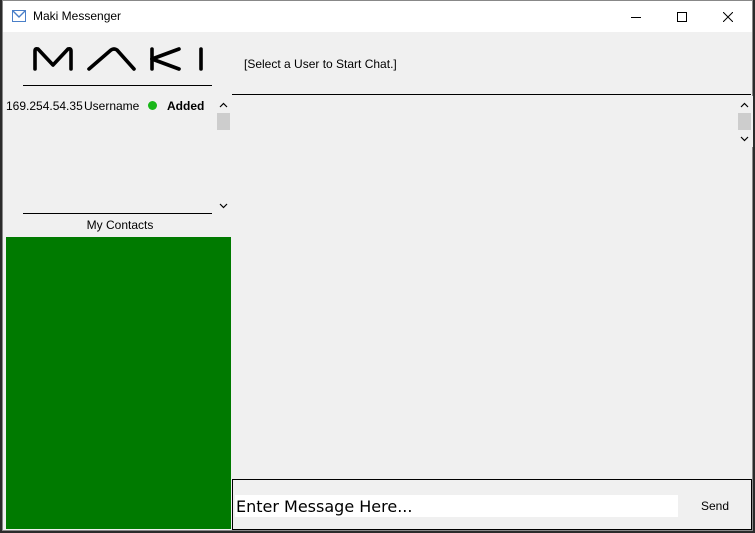 The image size is (755, 533). I want to click on my-contacts-label: My Contacts, so click(120, 225).